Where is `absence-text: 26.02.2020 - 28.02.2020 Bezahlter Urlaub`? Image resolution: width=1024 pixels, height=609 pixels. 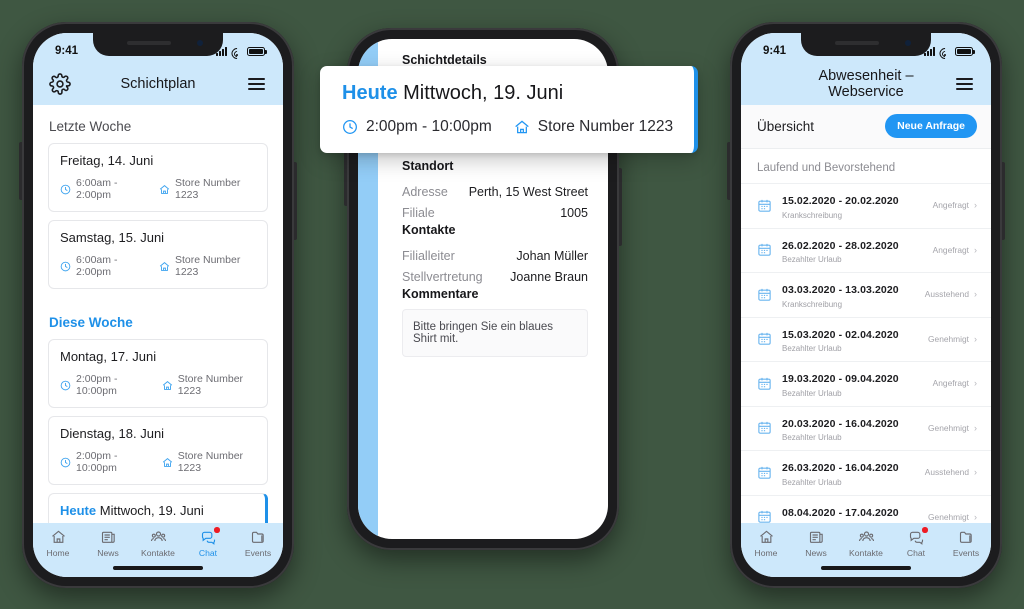
absence-text: 26.02.2020 - 28.02.2020 Bezahlter Urlaub is located at coordinates (852, 250).